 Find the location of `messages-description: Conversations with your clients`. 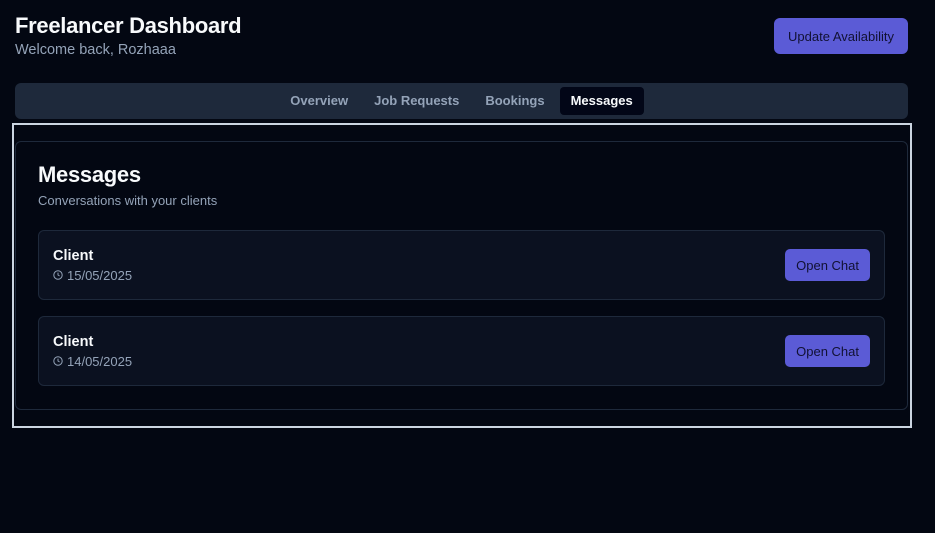

messages-description: Conversations with your clients is located at coordinates (128, 200).